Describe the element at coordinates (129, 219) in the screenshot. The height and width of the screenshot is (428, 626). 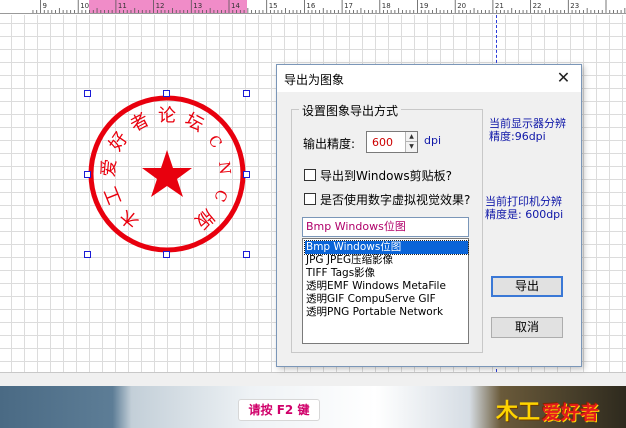
I see `seal-ring-char: 木` at that location.